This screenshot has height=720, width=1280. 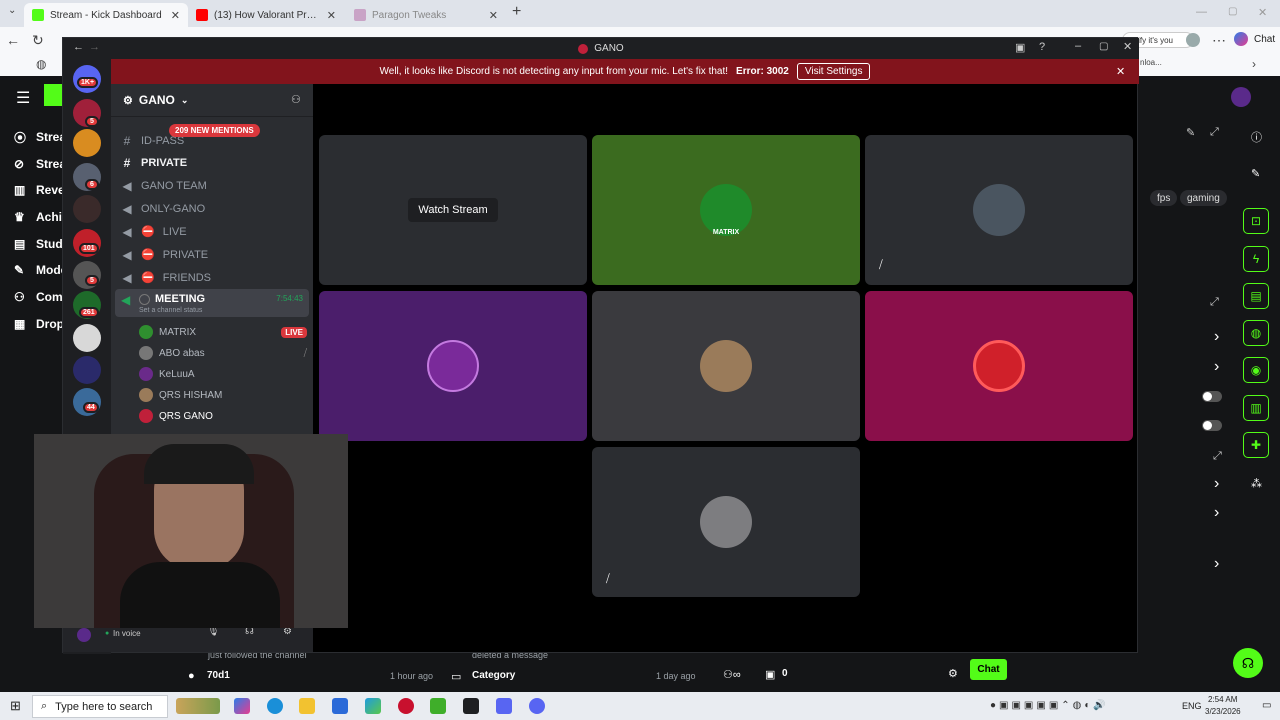 I want to click on clock-time: 2:54 AM, so click(x=1222, y=699).